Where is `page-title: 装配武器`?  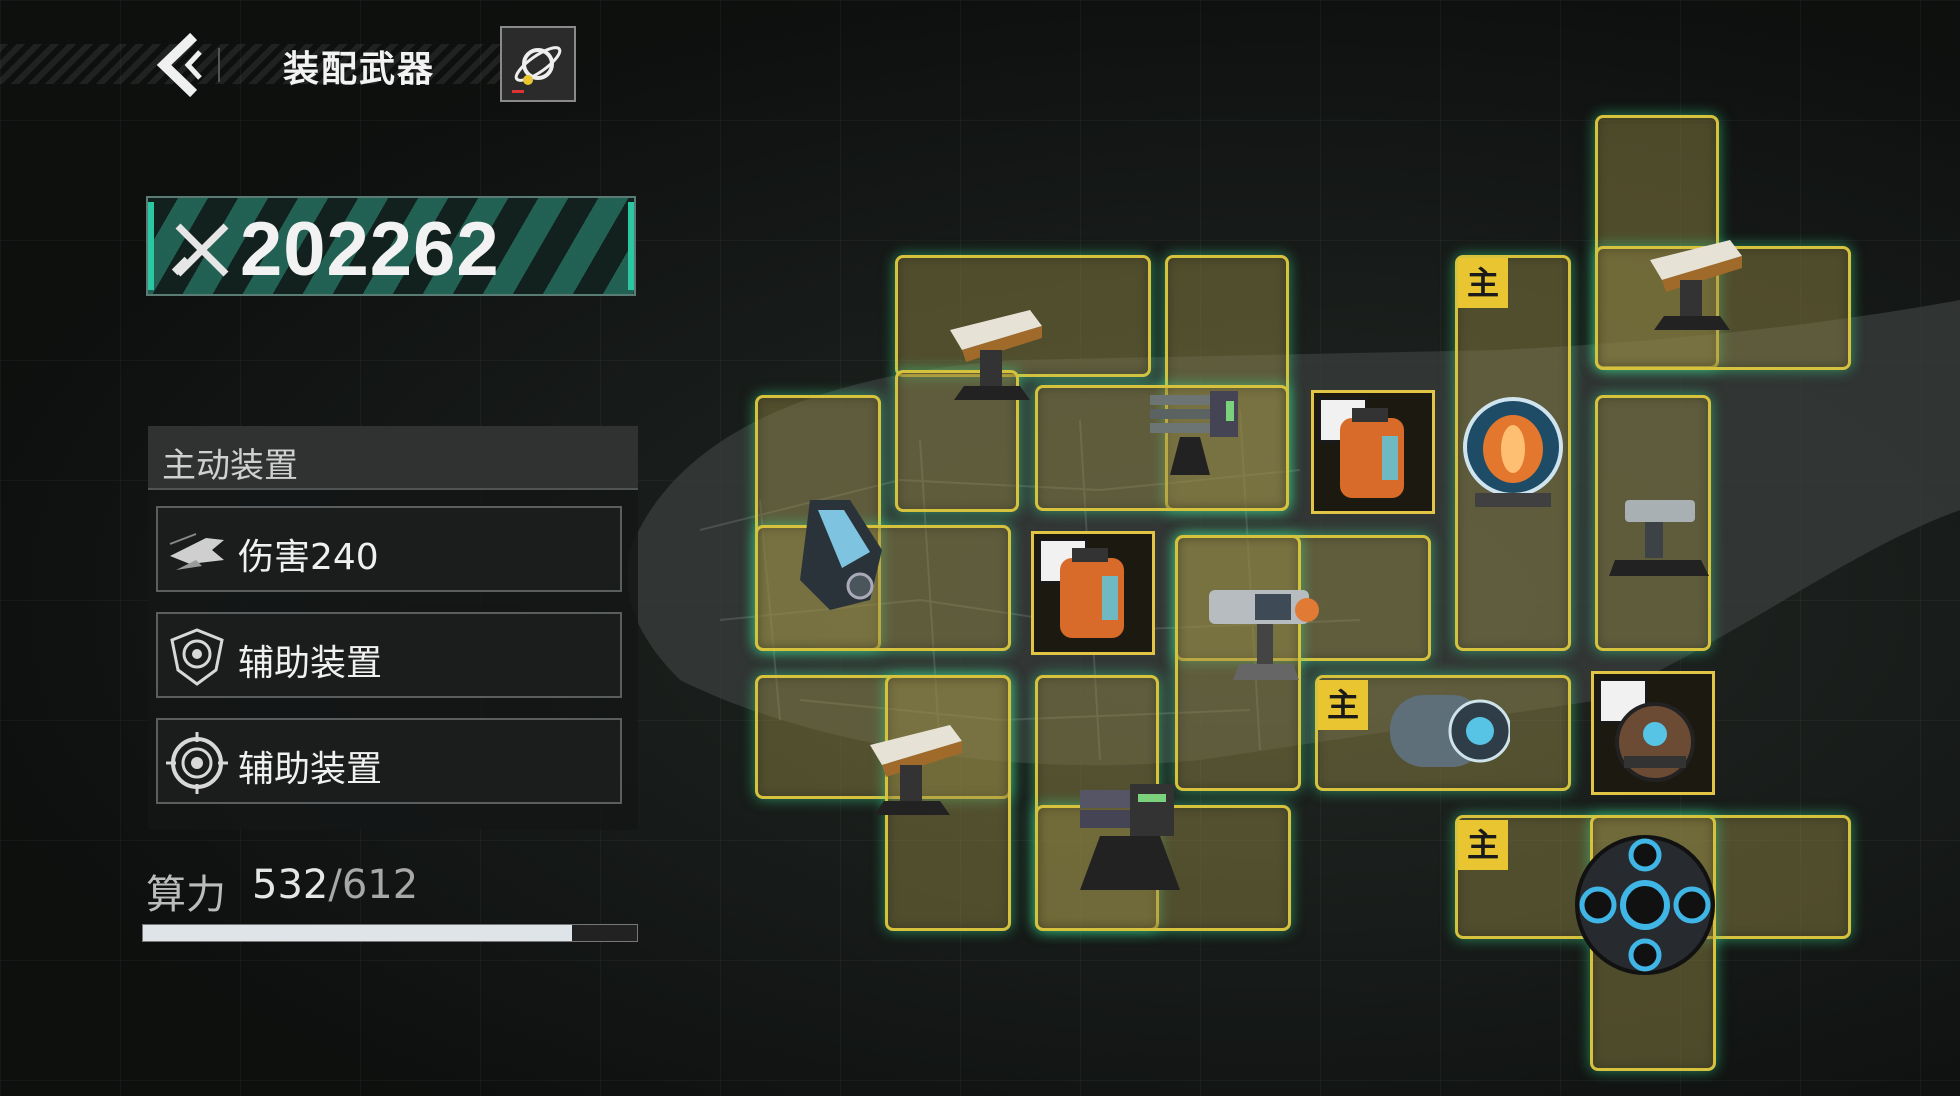
page-title: 装配武器 is located at coordinates (359, 69).